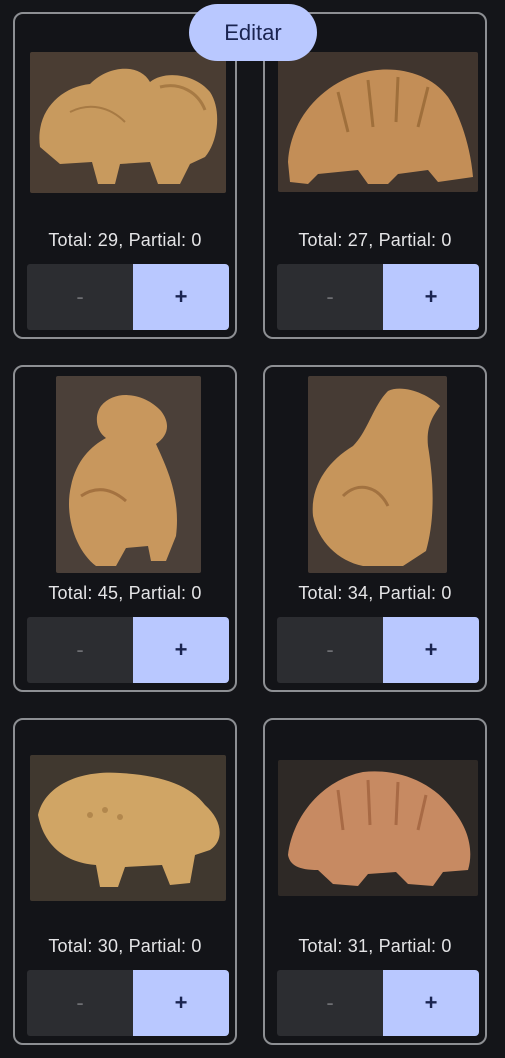 The height and width of the screenshot is (1058, 505). I want to click on count-label: Total: 34, Partial: 0, so click(375, 593).